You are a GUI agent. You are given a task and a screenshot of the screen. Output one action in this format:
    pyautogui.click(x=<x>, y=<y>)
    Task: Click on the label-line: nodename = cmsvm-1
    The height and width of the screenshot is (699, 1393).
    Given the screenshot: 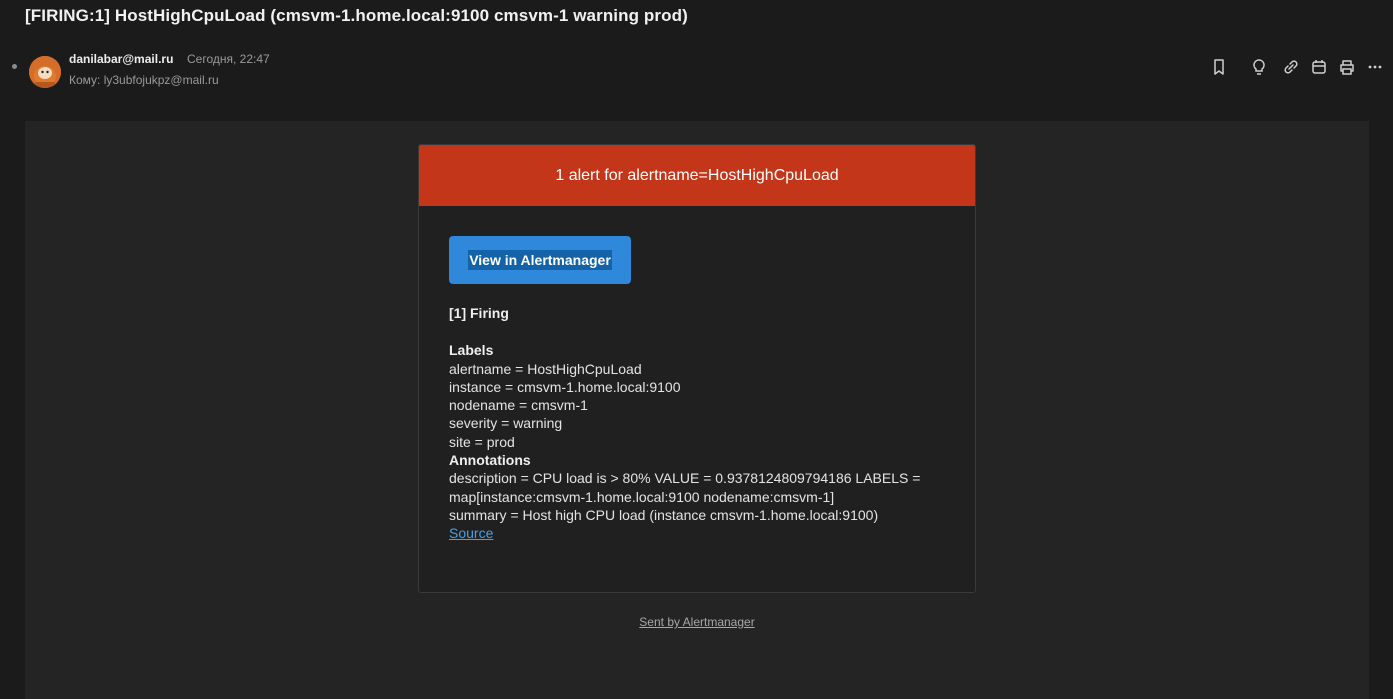 What is the action you would take?
    pyautogui.click(x=518, y=405)
    